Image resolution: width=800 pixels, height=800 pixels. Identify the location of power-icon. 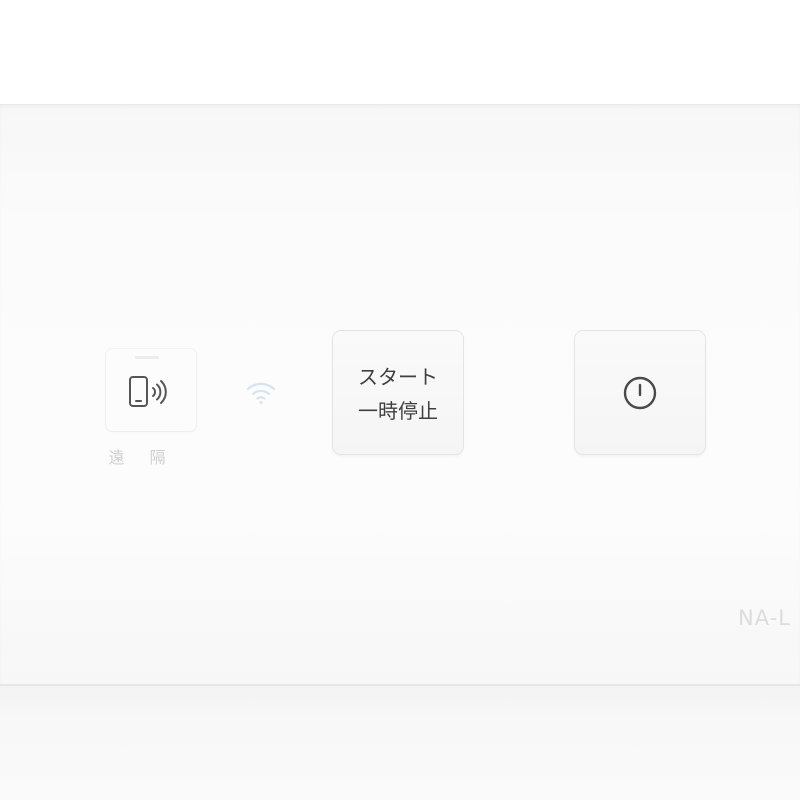
(640, 393).